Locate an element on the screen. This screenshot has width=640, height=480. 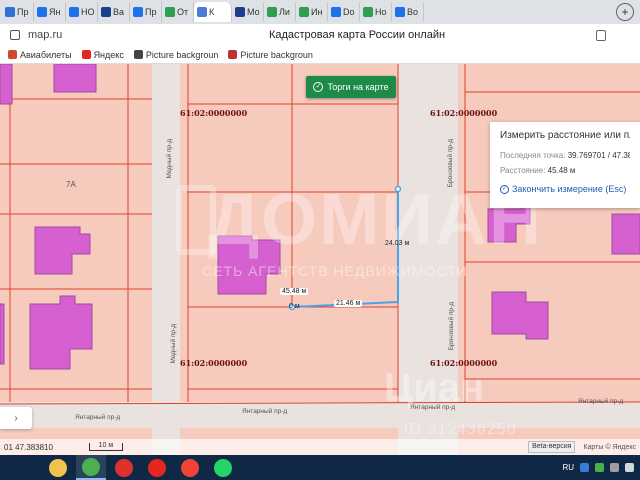
road-medny is located at coordinates (166, 259).